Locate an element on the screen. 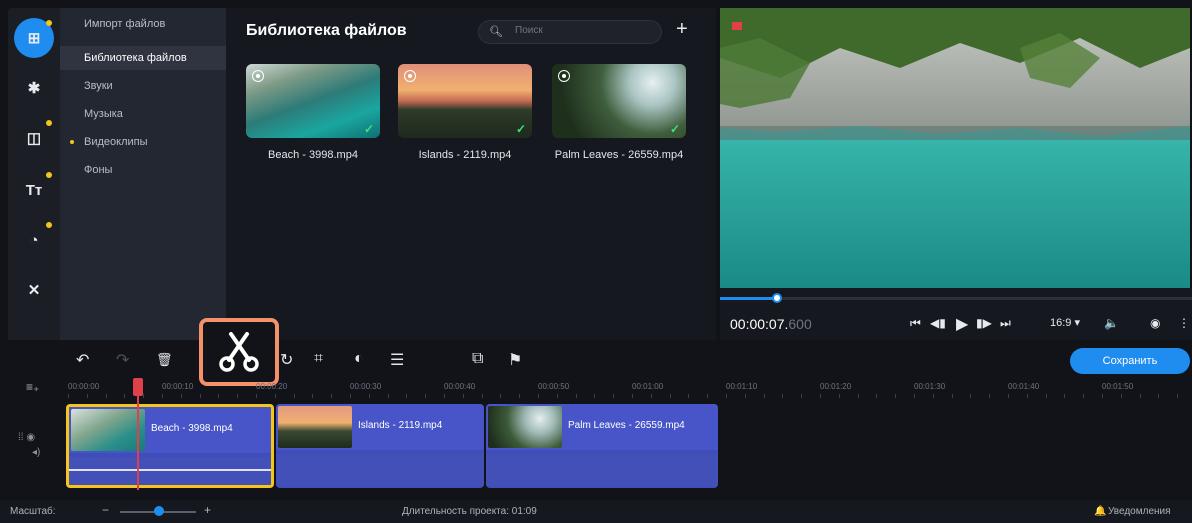 The width and height of the screenshot is (1192, 523). snapshot-icon: ◉ is located at coordinates (1155, 323).